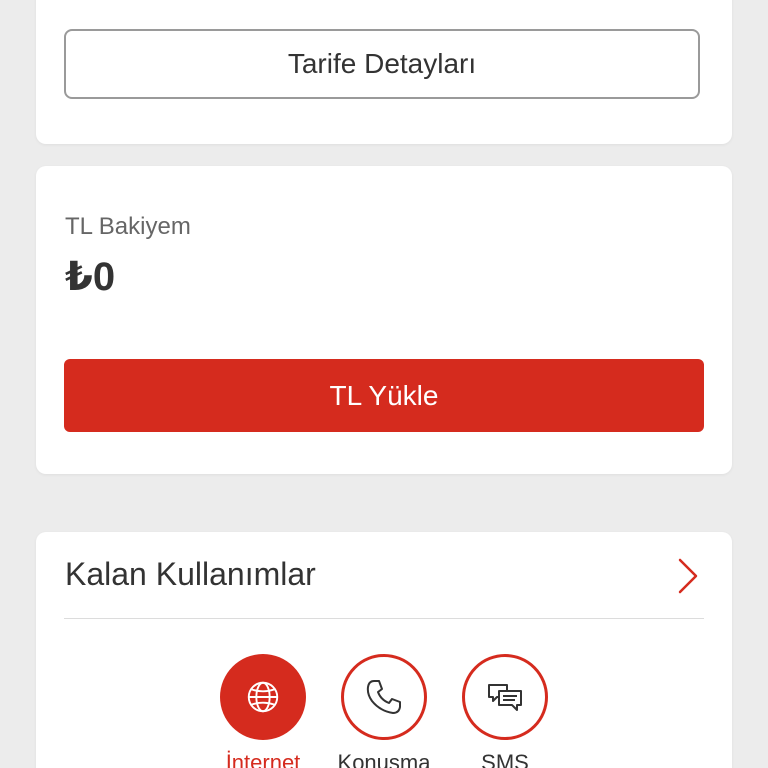 Image resolution: width=768 pixels, height=768 pixels. What do you see at coordinates (90, 277) in the screenshot?
I see `balance-value: ₺0` at bounding box center [90, 277].